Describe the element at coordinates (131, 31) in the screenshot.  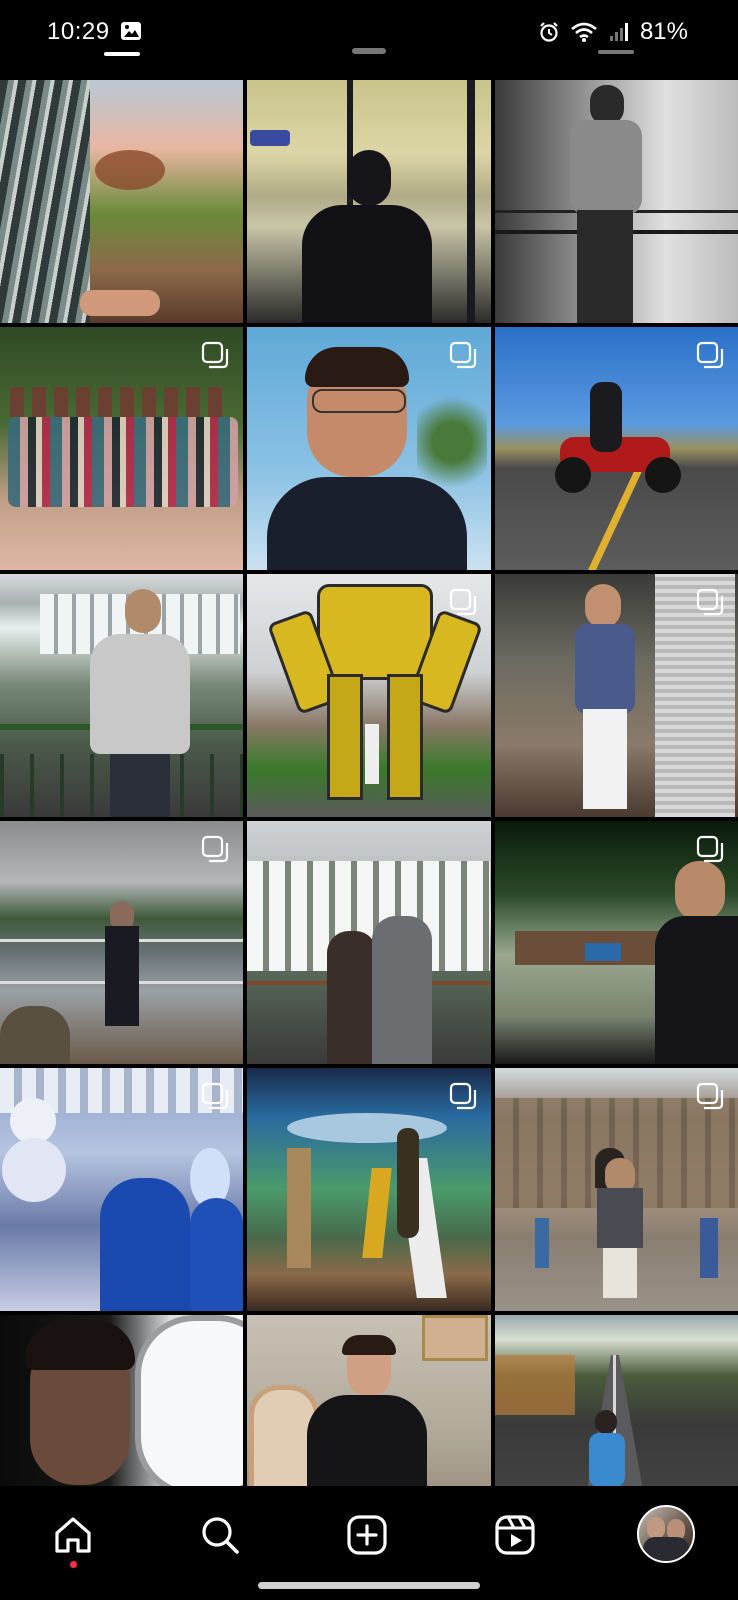
I see `gallery-icon` at that location.